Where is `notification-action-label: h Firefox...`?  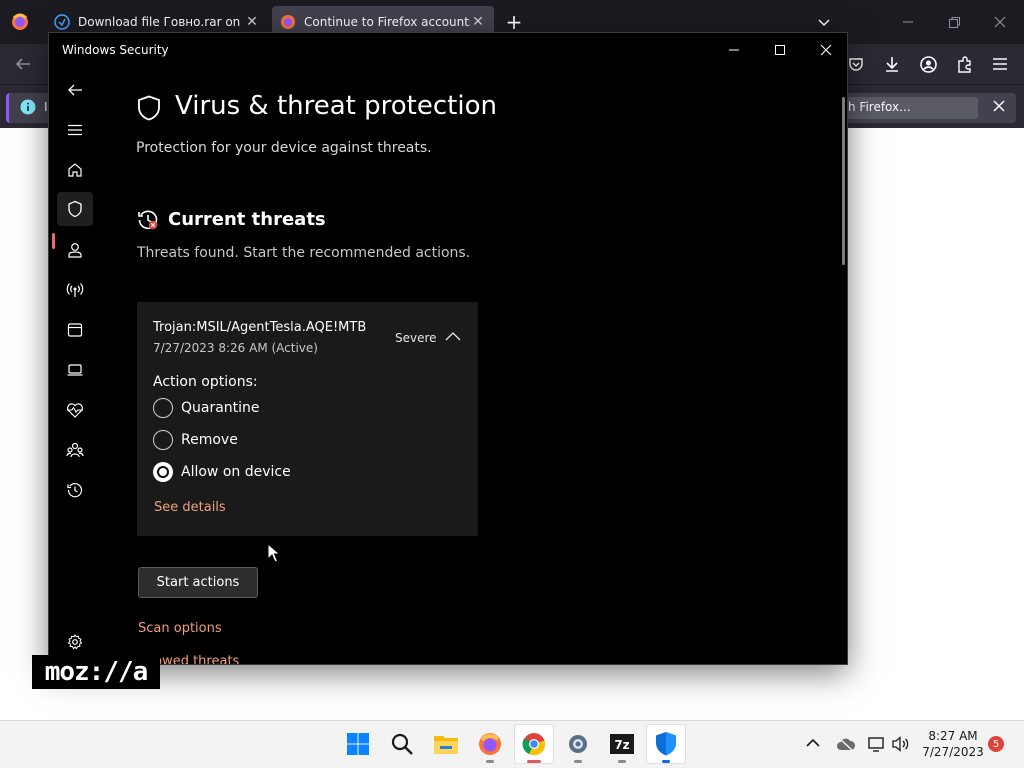 notification-action-label: h Firefox... is located at coordinates (879, 107).